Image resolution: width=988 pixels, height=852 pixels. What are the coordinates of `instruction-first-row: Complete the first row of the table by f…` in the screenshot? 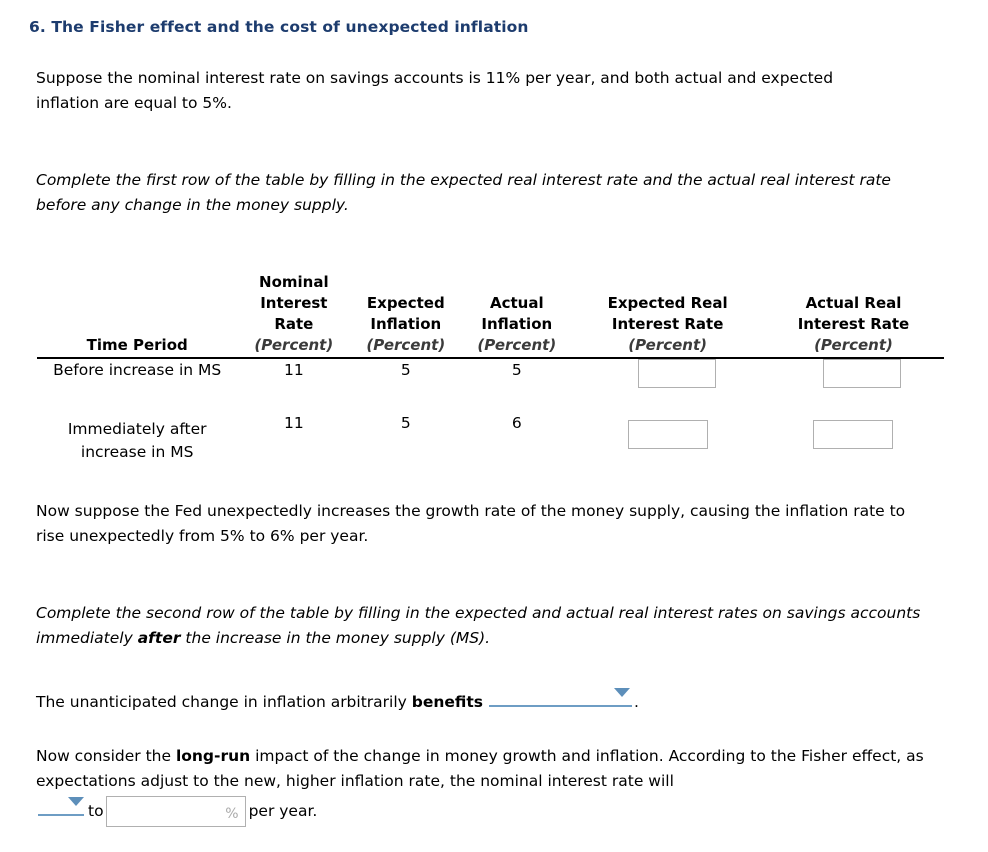 It's located at (463, 192).